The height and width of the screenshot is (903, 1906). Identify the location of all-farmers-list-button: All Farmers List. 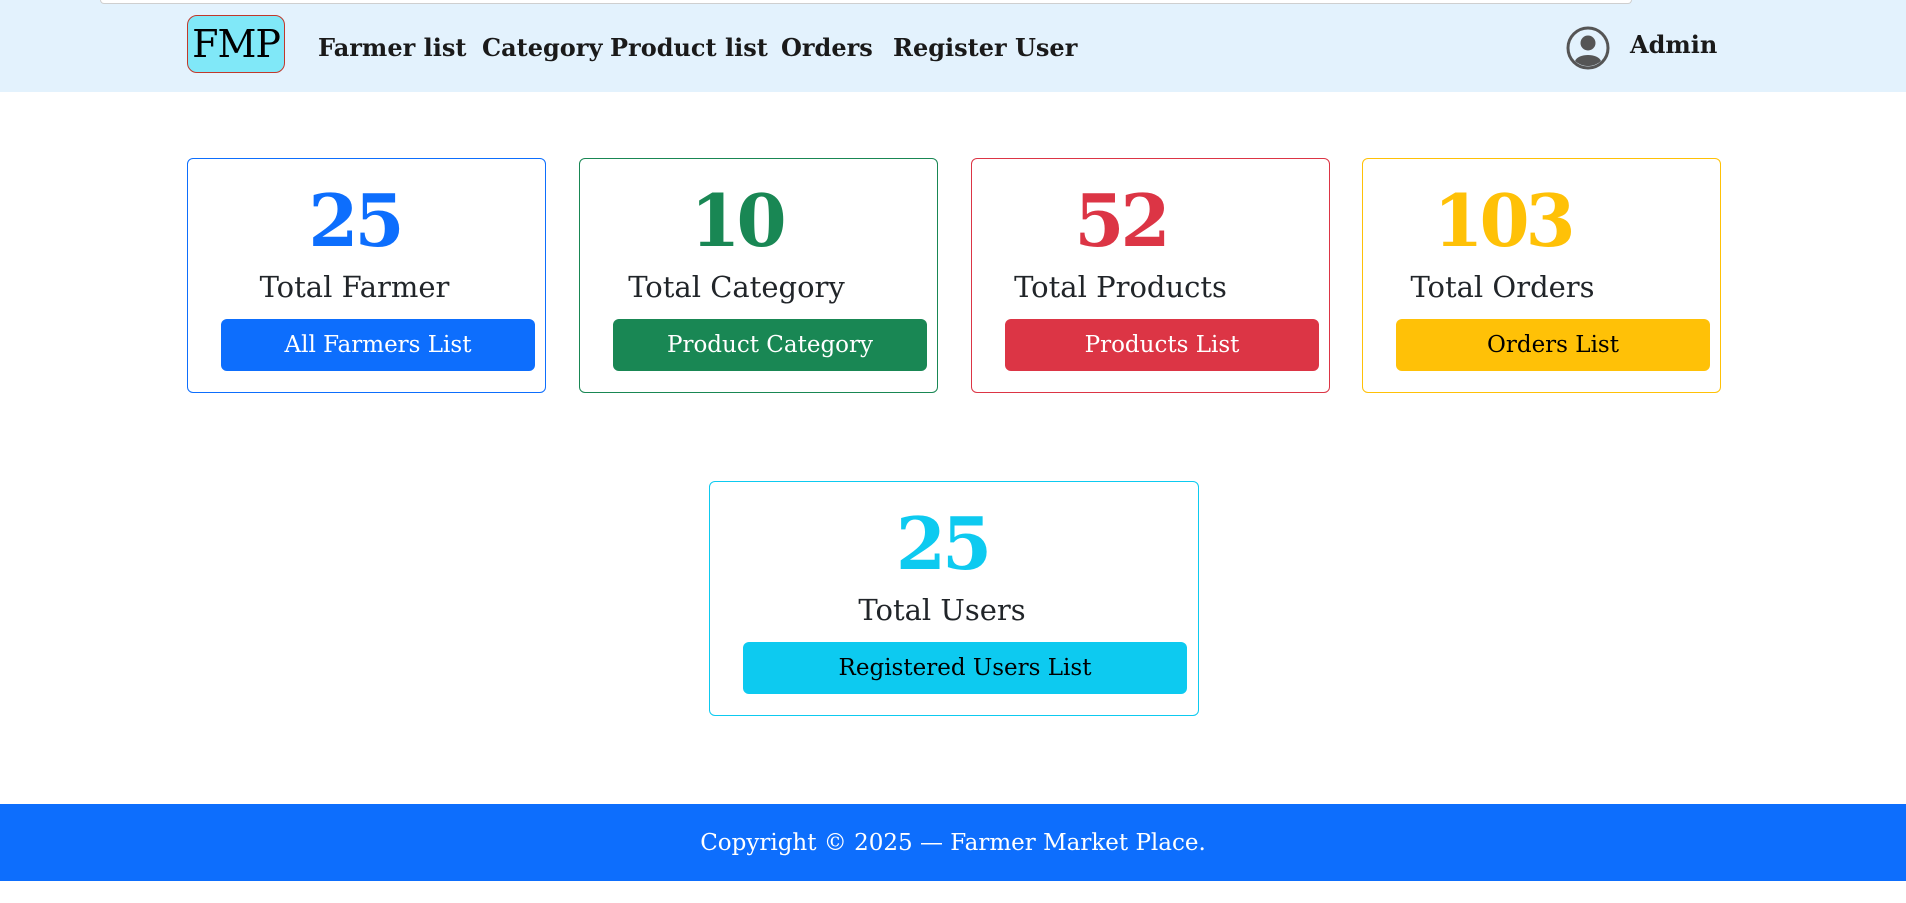
(378, 345).